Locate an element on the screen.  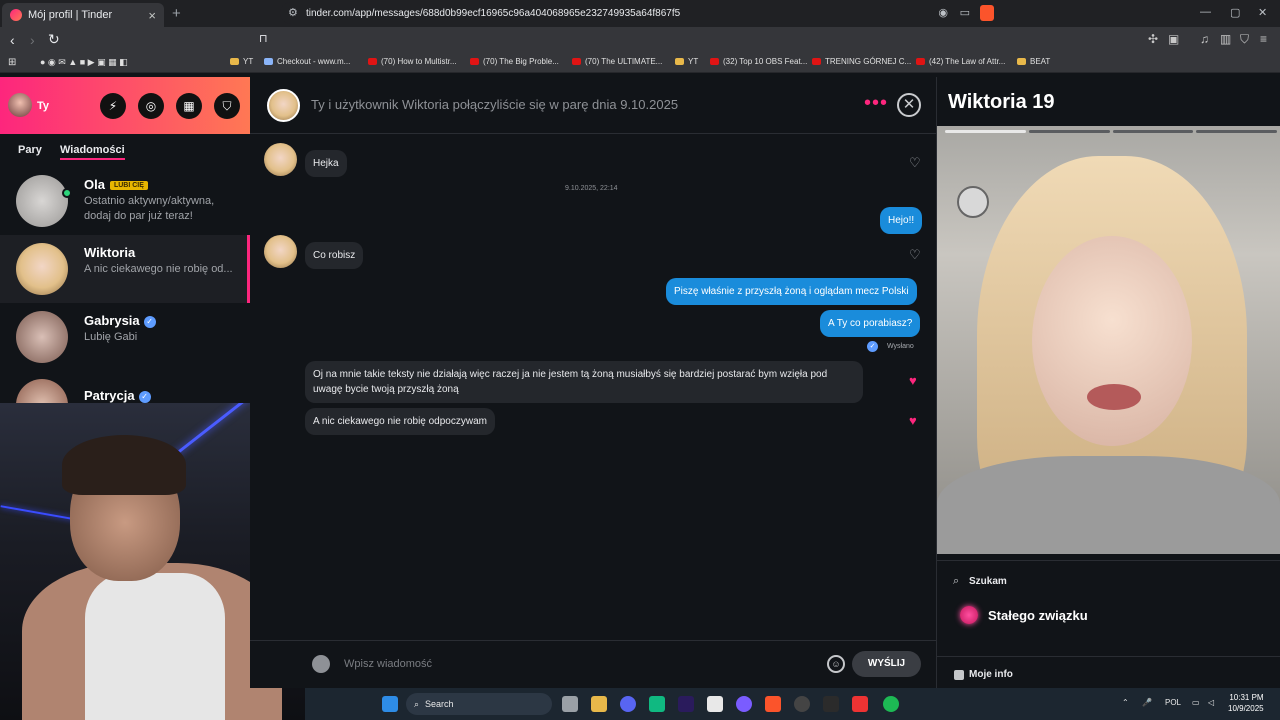
new-tab-icon: + is located at coordinates (176, 13).